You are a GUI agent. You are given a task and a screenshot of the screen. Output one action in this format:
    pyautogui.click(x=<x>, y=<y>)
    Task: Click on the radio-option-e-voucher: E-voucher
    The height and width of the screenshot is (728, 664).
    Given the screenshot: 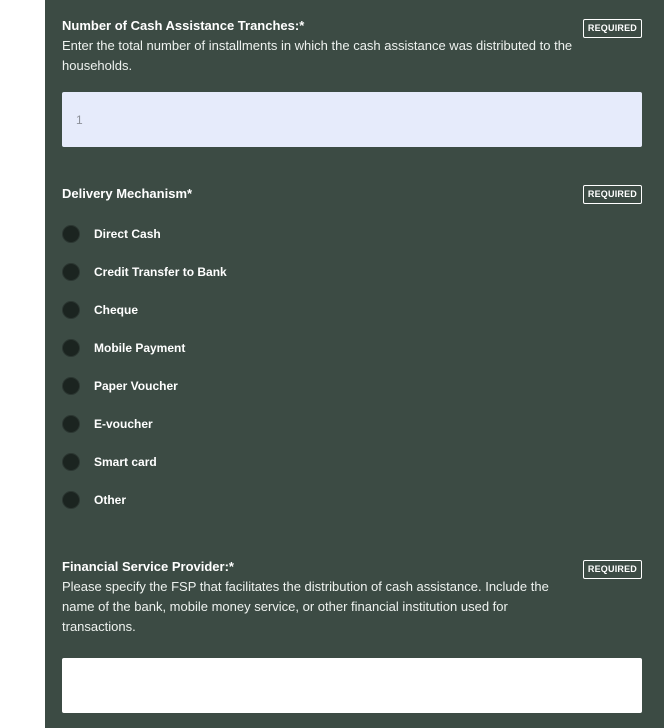 What is the action you would take?
    pyautogui.click(x=107, y=424)
    